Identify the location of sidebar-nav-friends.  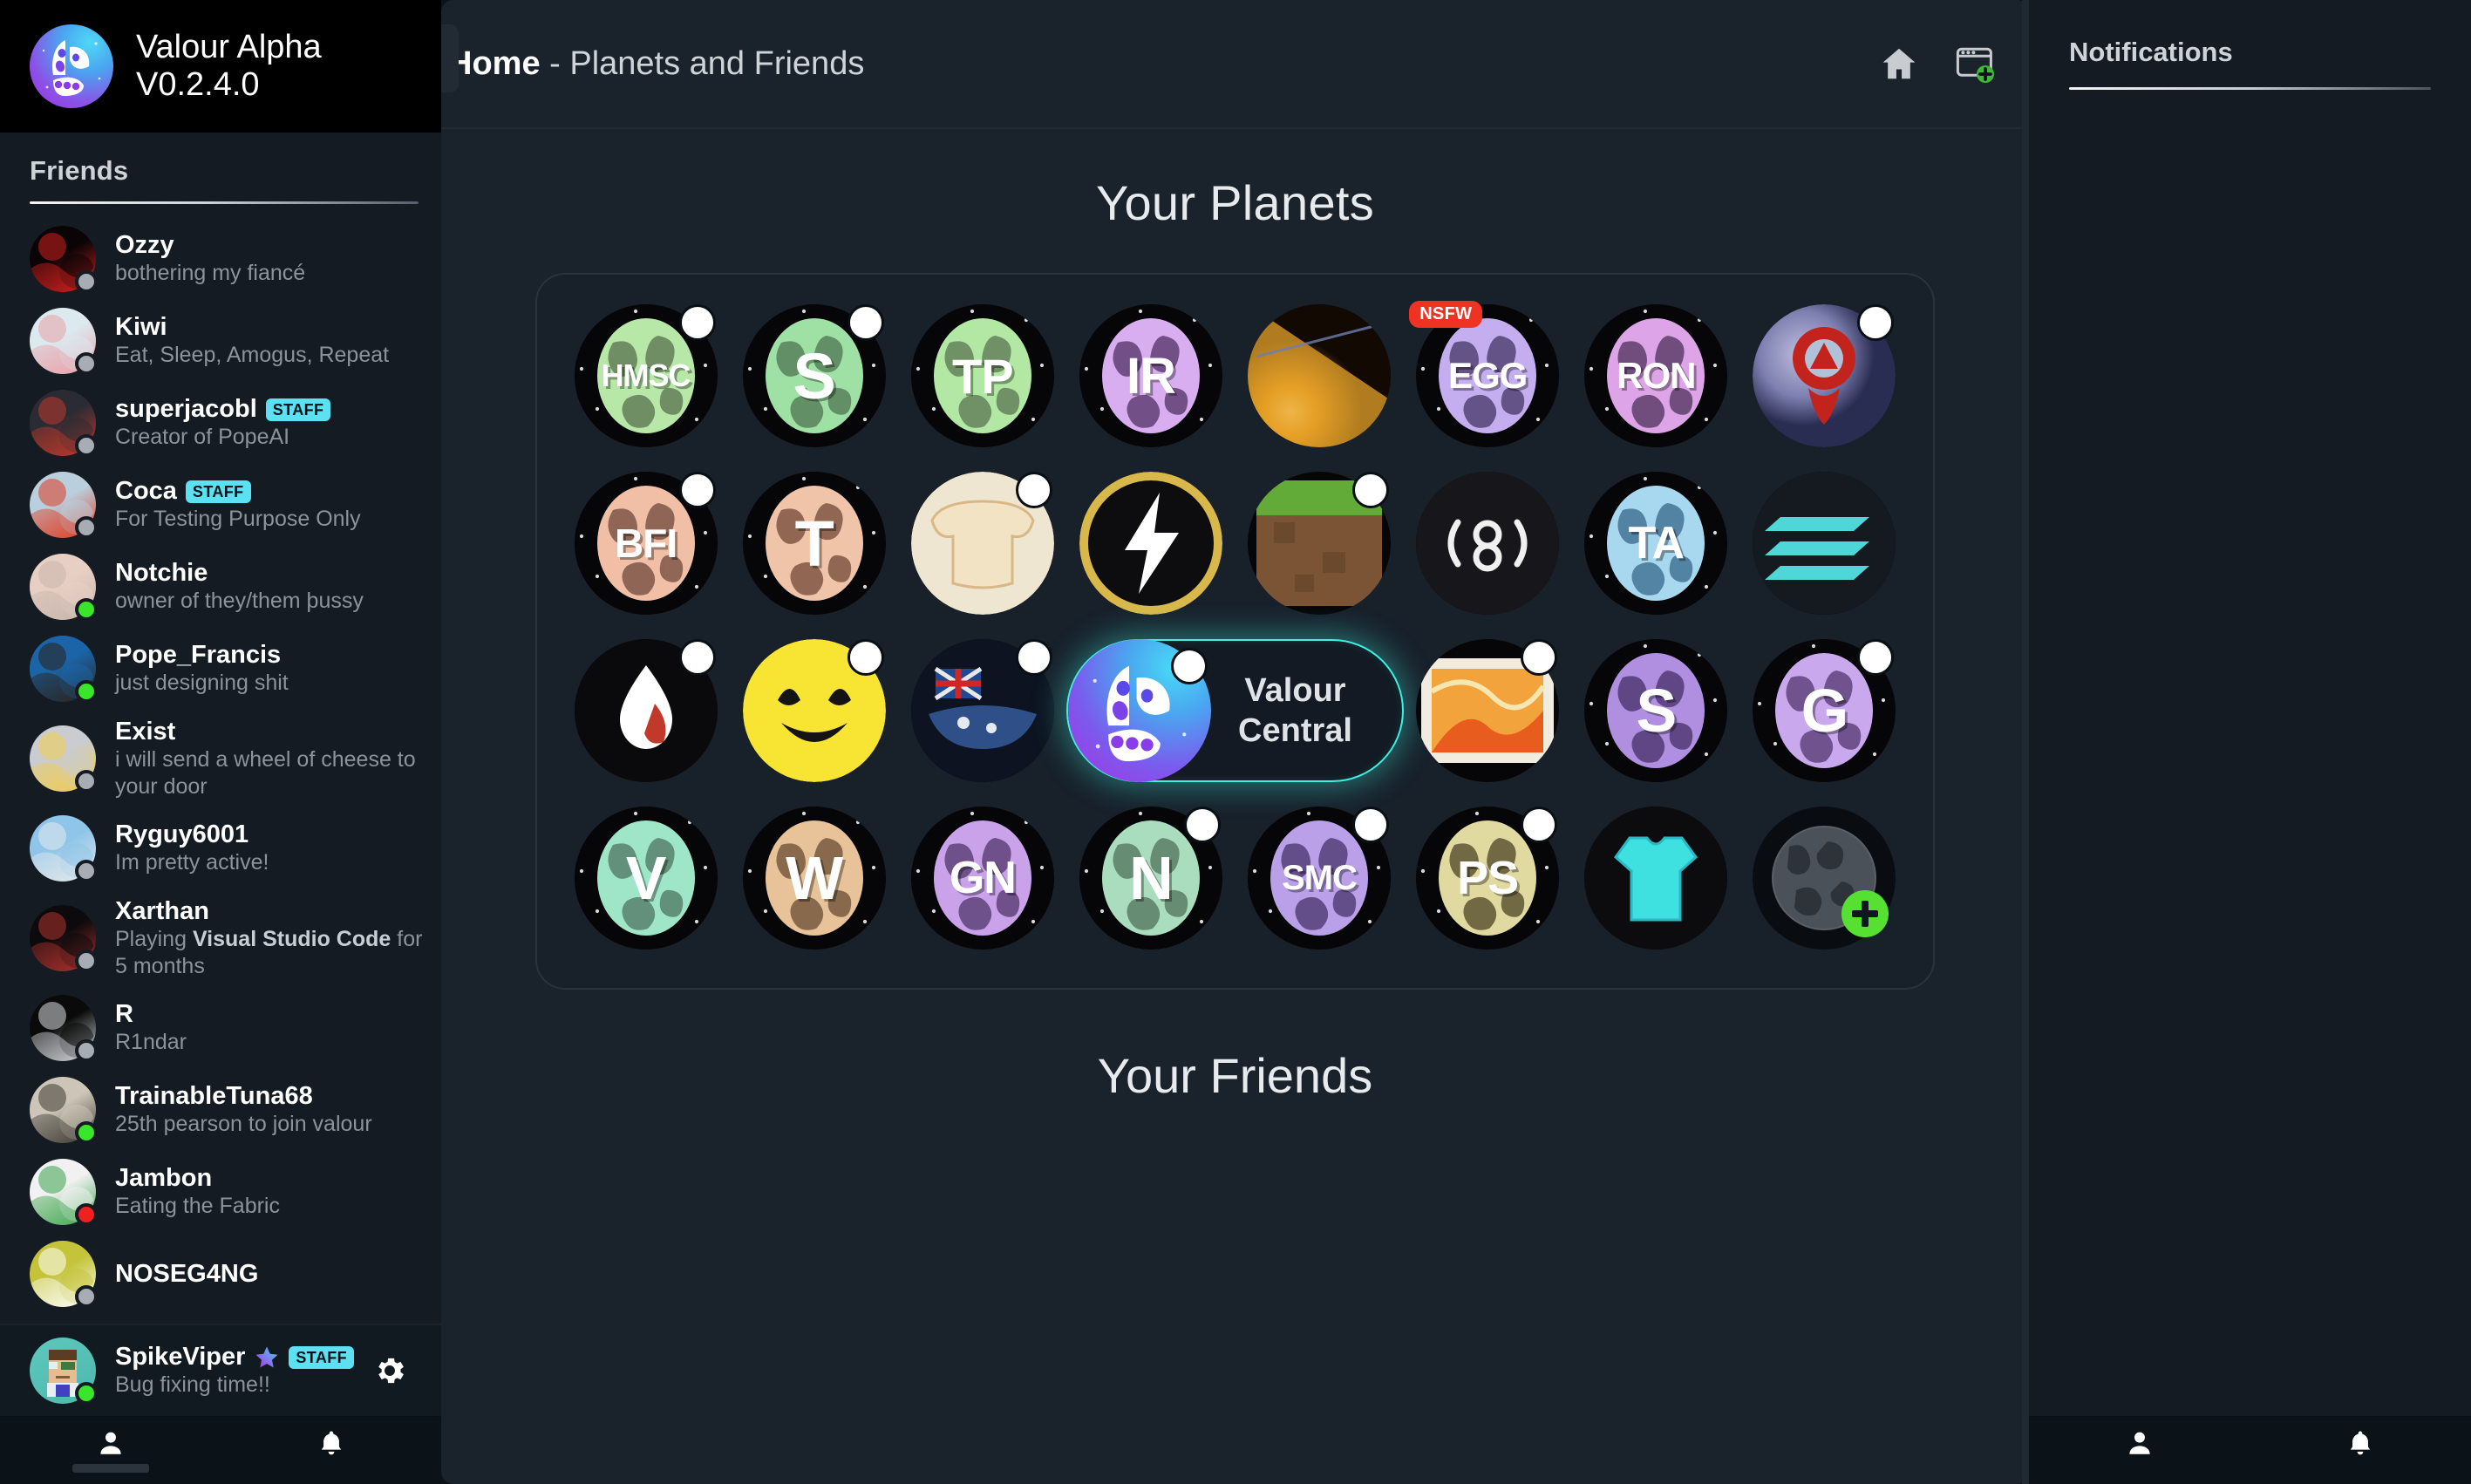
(111, 1450).